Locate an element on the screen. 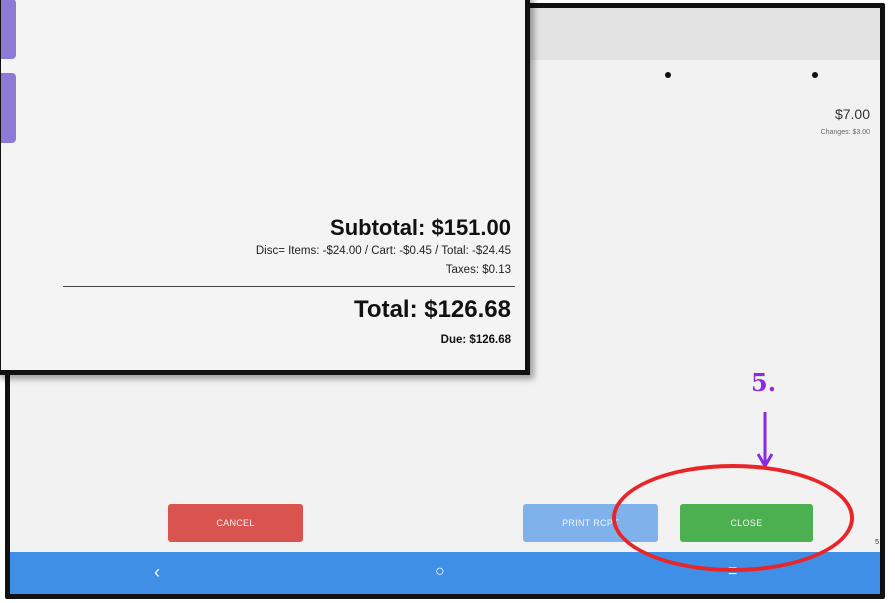 This screenshot has height=603, width=895. side-tag: 5 is located at coordinates (877, 542).